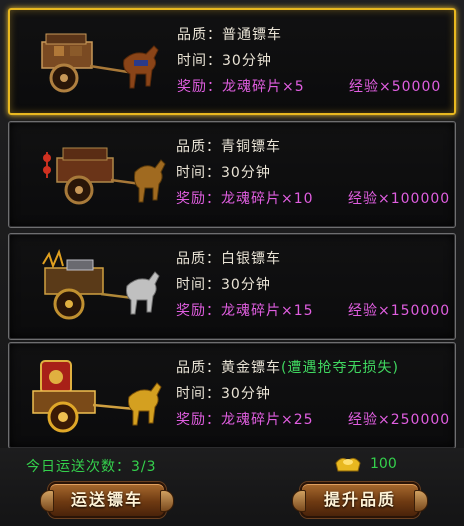 This screenshot has height=526, width=464. What do you see at coordinates (251, 147) in the screenshot?
I see `quality-value: 青铜镖车` at bounding box center [251, 147].